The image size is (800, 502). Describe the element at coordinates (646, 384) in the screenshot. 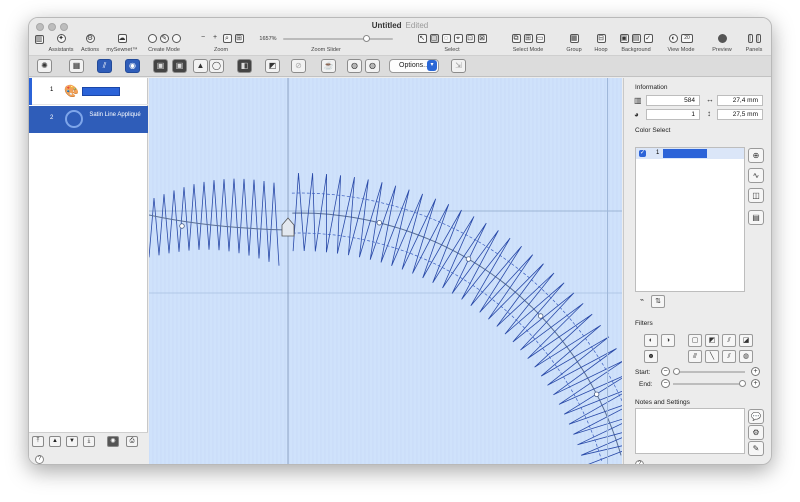

I see `end-label: End:` at that location.